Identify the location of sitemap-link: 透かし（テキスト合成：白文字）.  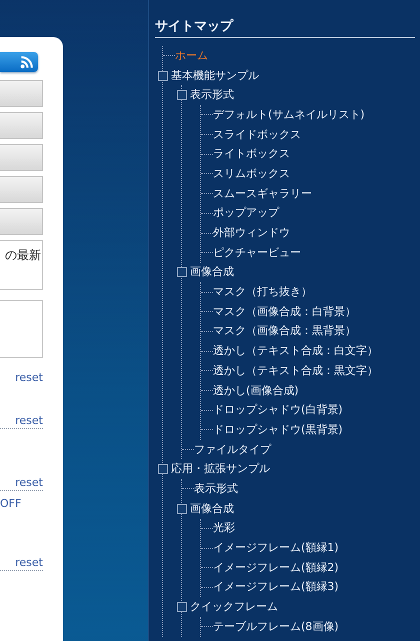
(295, 351).